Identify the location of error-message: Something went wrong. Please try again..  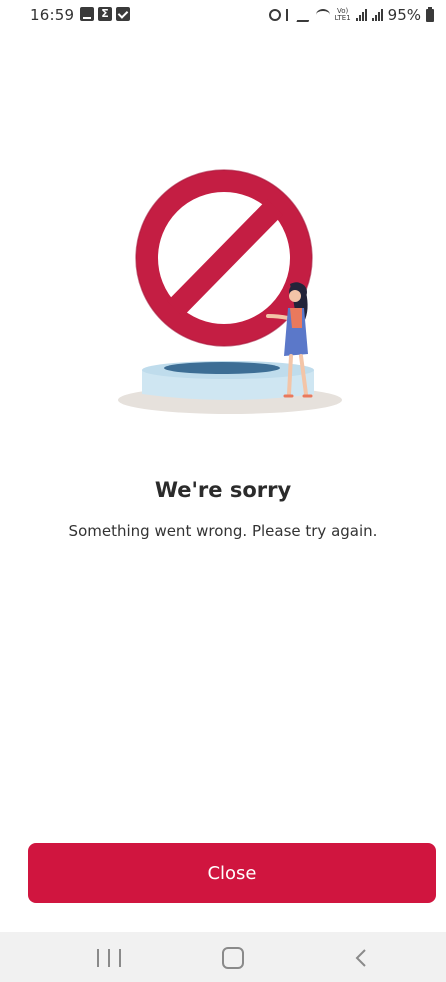
(223, 531).